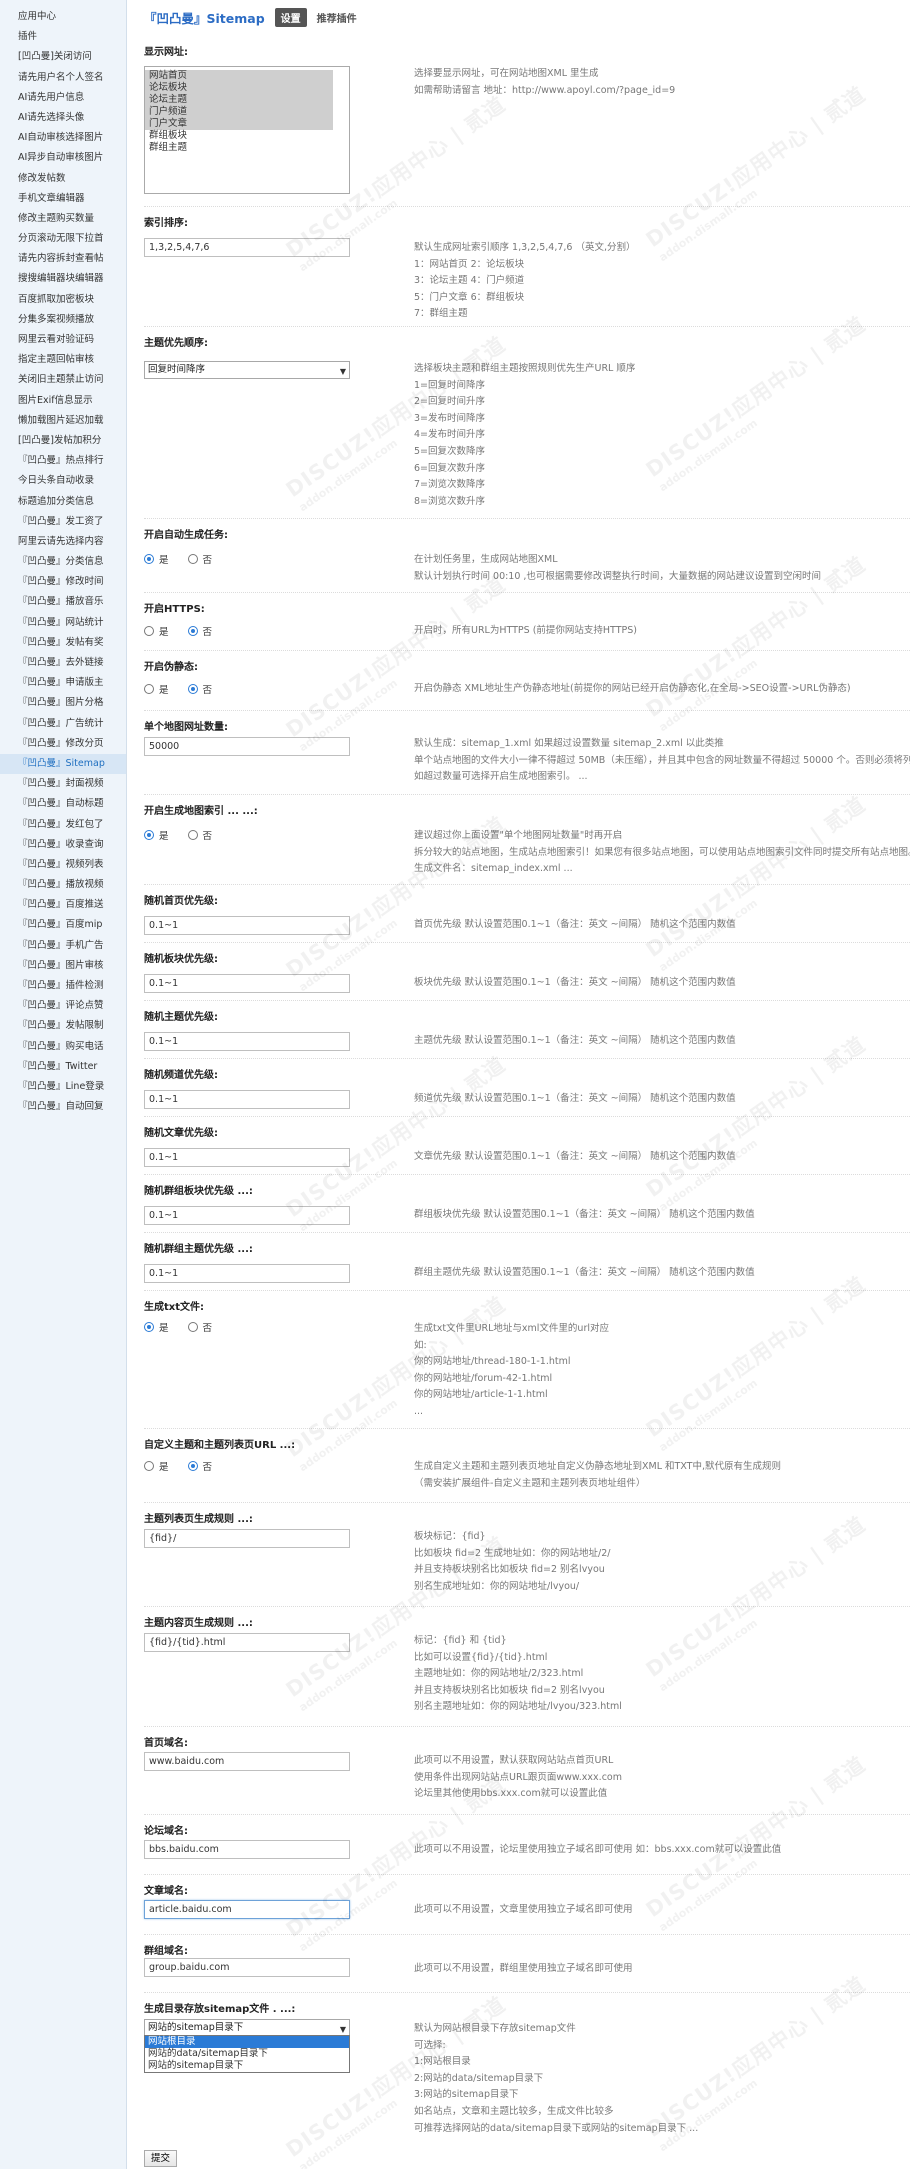 Image resolution: width=910 pixels, height=2169 pixels. What do you see at coordinates (63, 199) in the screenshot?
I see `sidebar-item: 手机文章编辑器` at bounding box center [63, 199].